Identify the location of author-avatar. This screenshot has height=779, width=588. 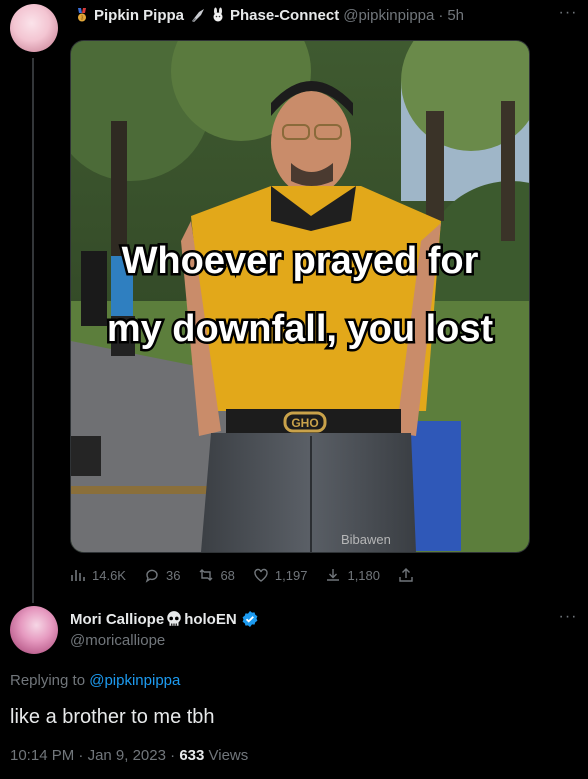
(34, 28).